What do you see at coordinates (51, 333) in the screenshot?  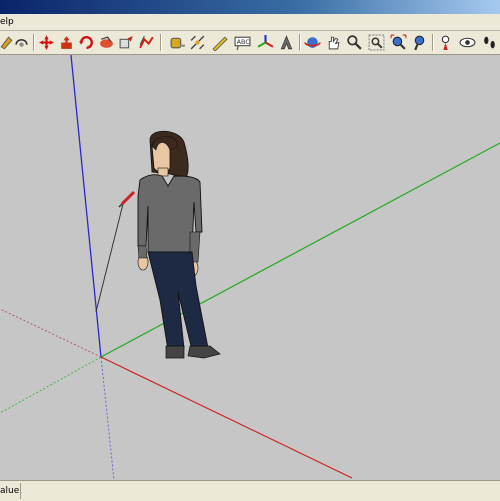 I see `red-axis-negative` at bounding box center [51, 333].